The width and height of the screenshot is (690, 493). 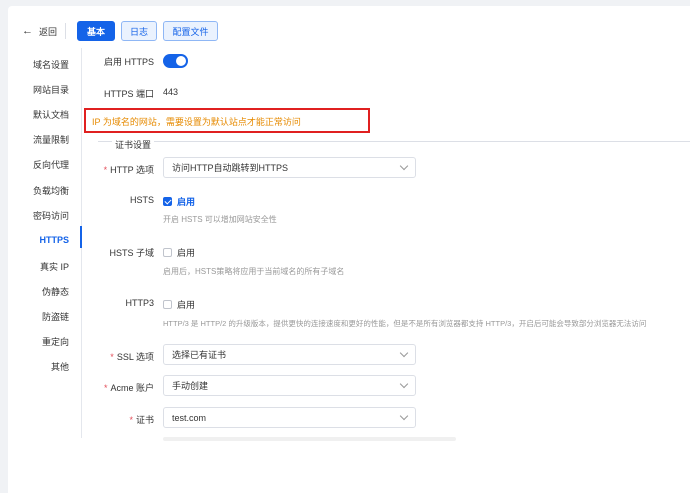 I want to click on section-divider, so click(x=394, y=141).